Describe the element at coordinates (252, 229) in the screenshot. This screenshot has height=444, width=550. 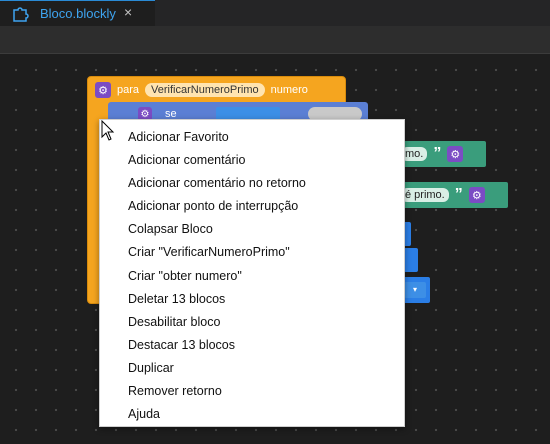
I see `context-menu-item: Colapsar Bloco` at that location.